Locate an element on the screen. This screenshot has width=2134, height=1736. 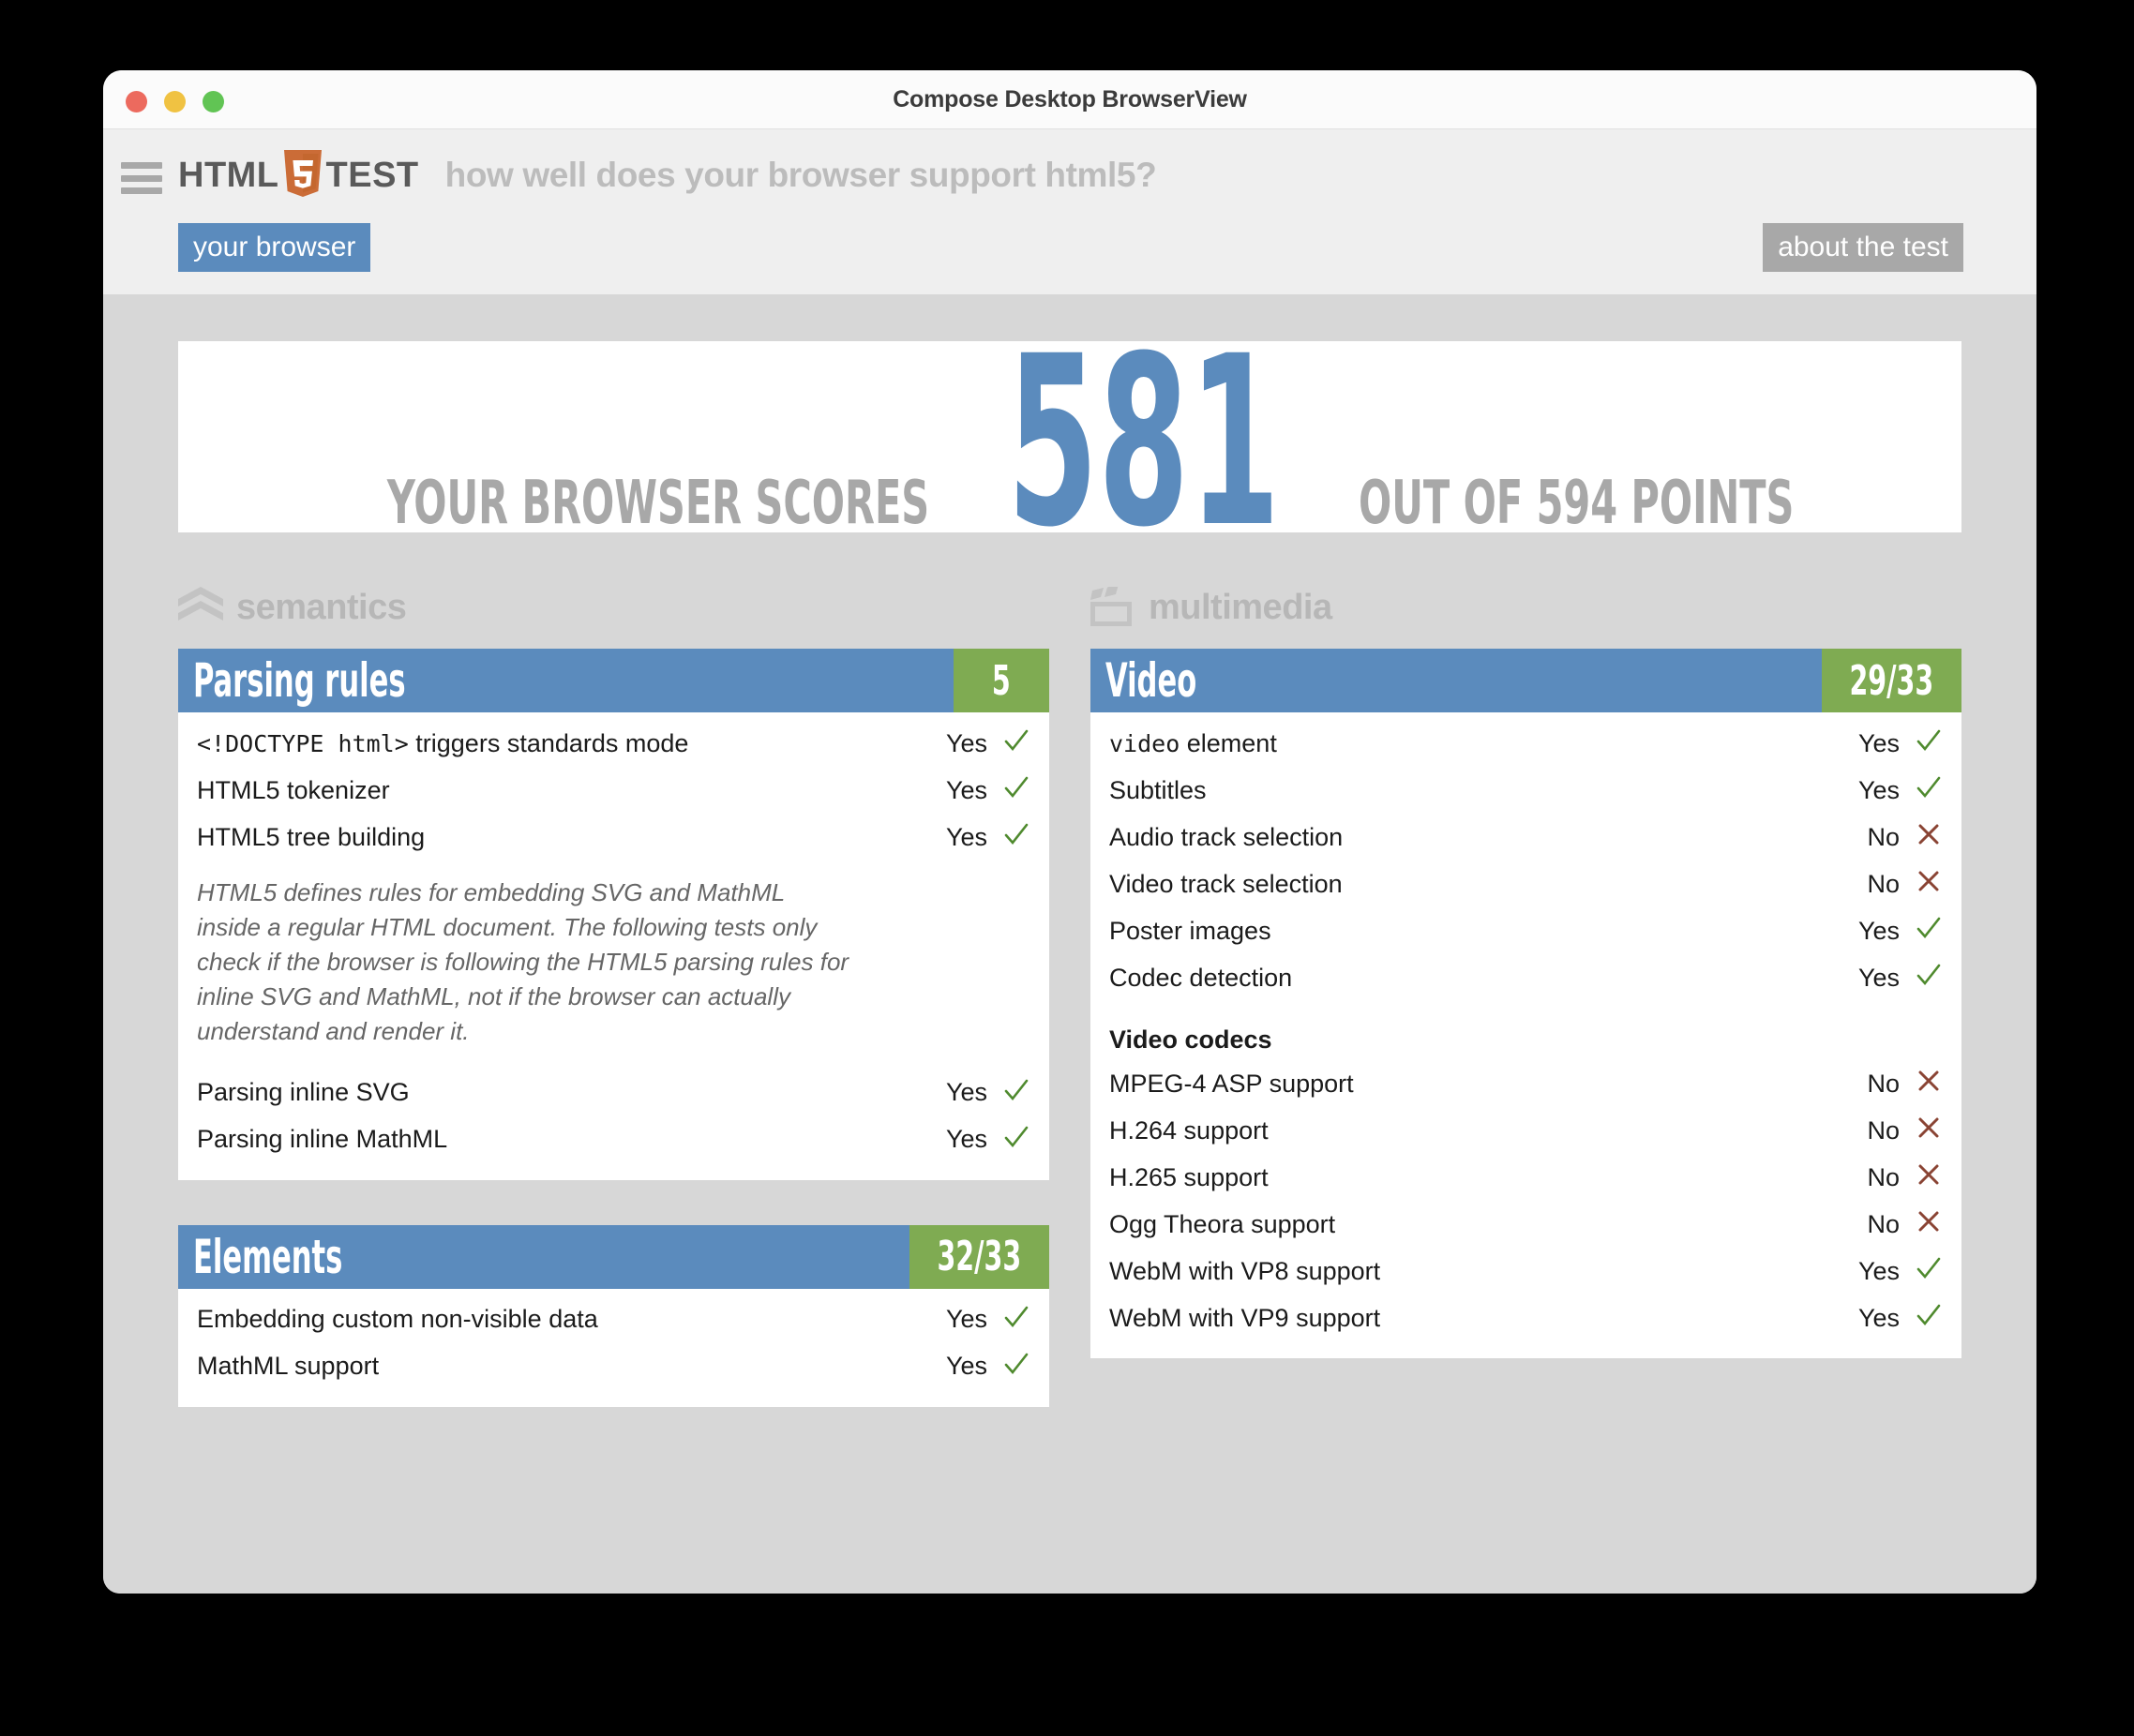
test-name: MathML support is located at coordinates (288, 1366).